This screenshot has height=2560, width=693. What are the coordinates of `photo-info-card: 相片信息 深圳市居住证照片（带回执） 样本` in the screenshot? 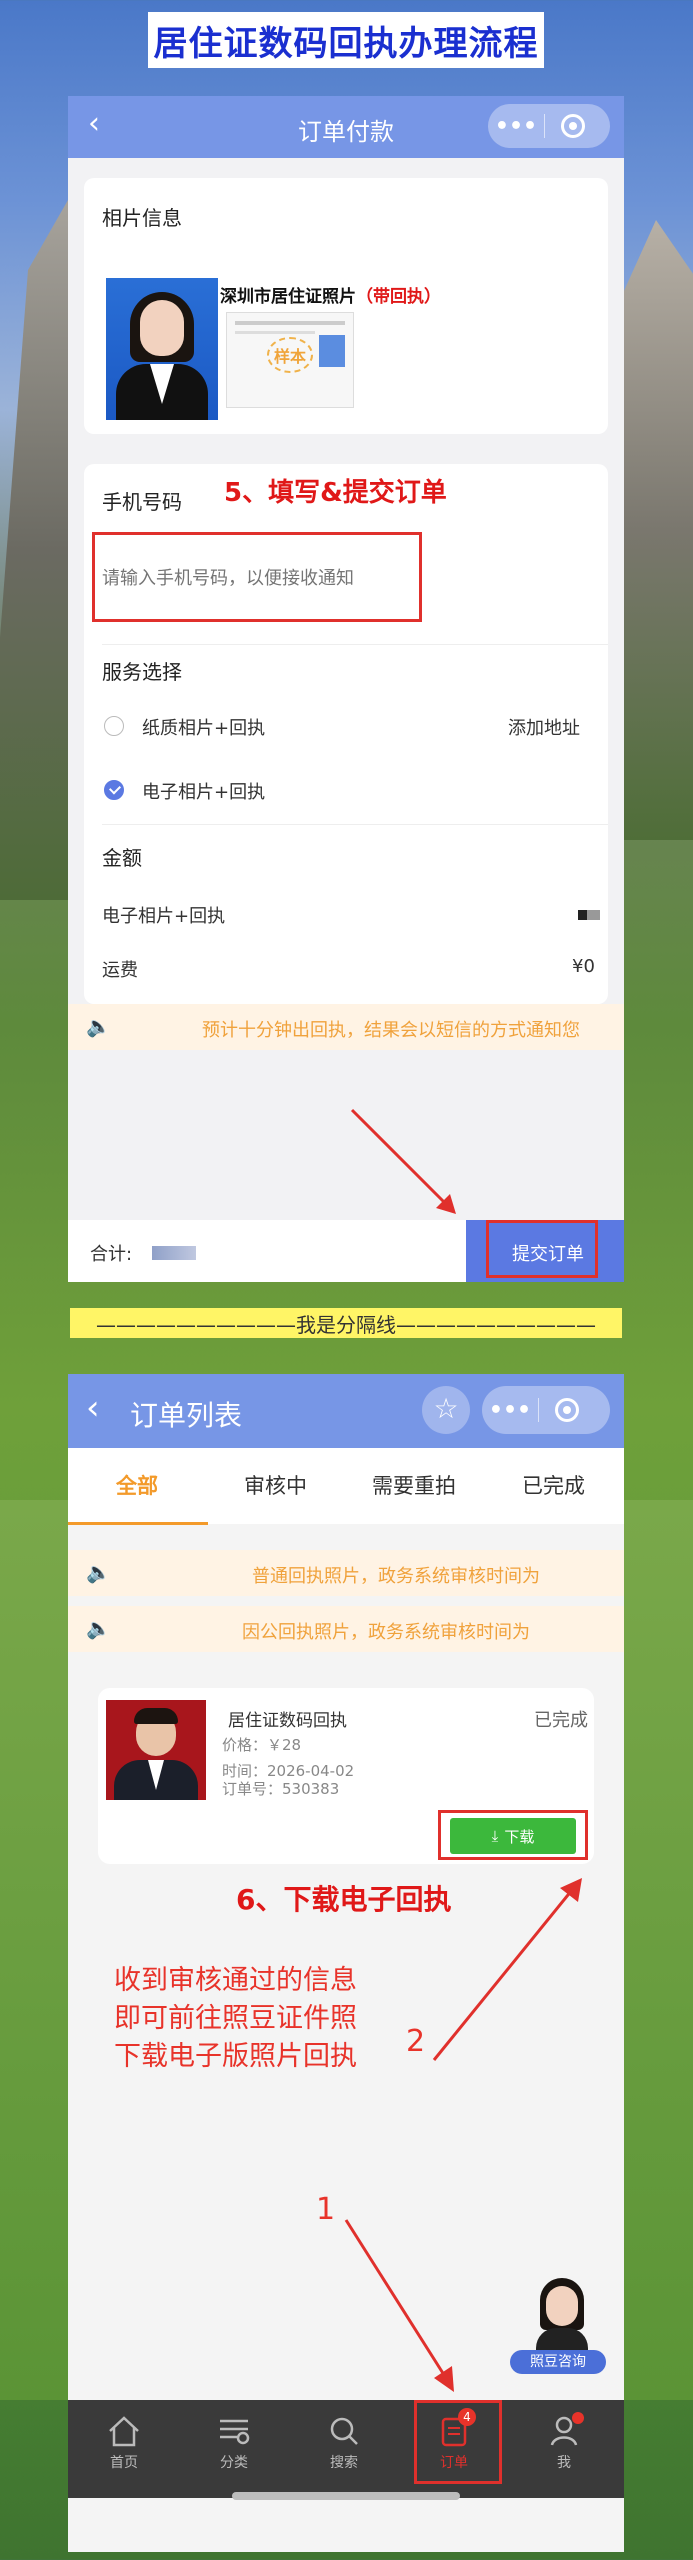 It's located at (346, 306).